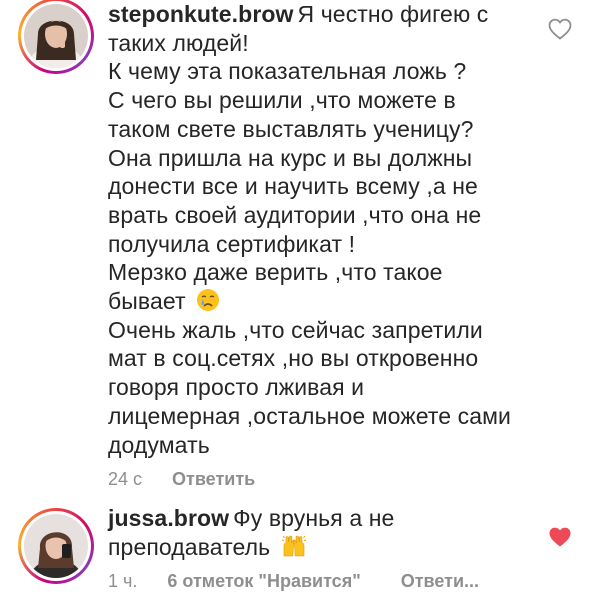  I want to click on comment-line: Фу врунья а не, so click(314, 518).